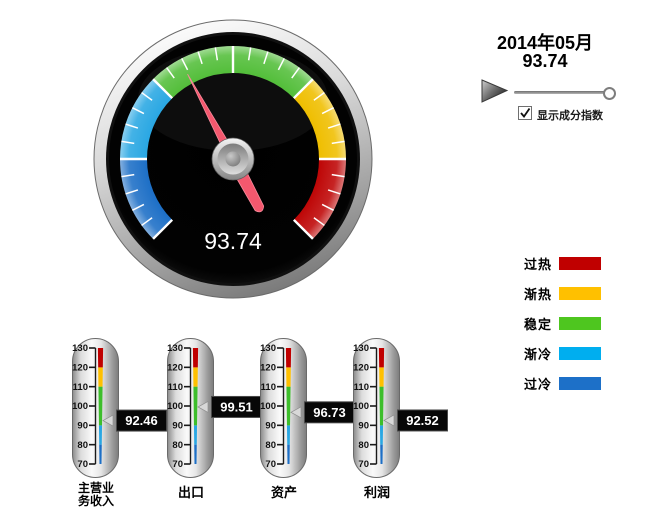  I want to click on thermometer-name: 利润, so click(376, 492).